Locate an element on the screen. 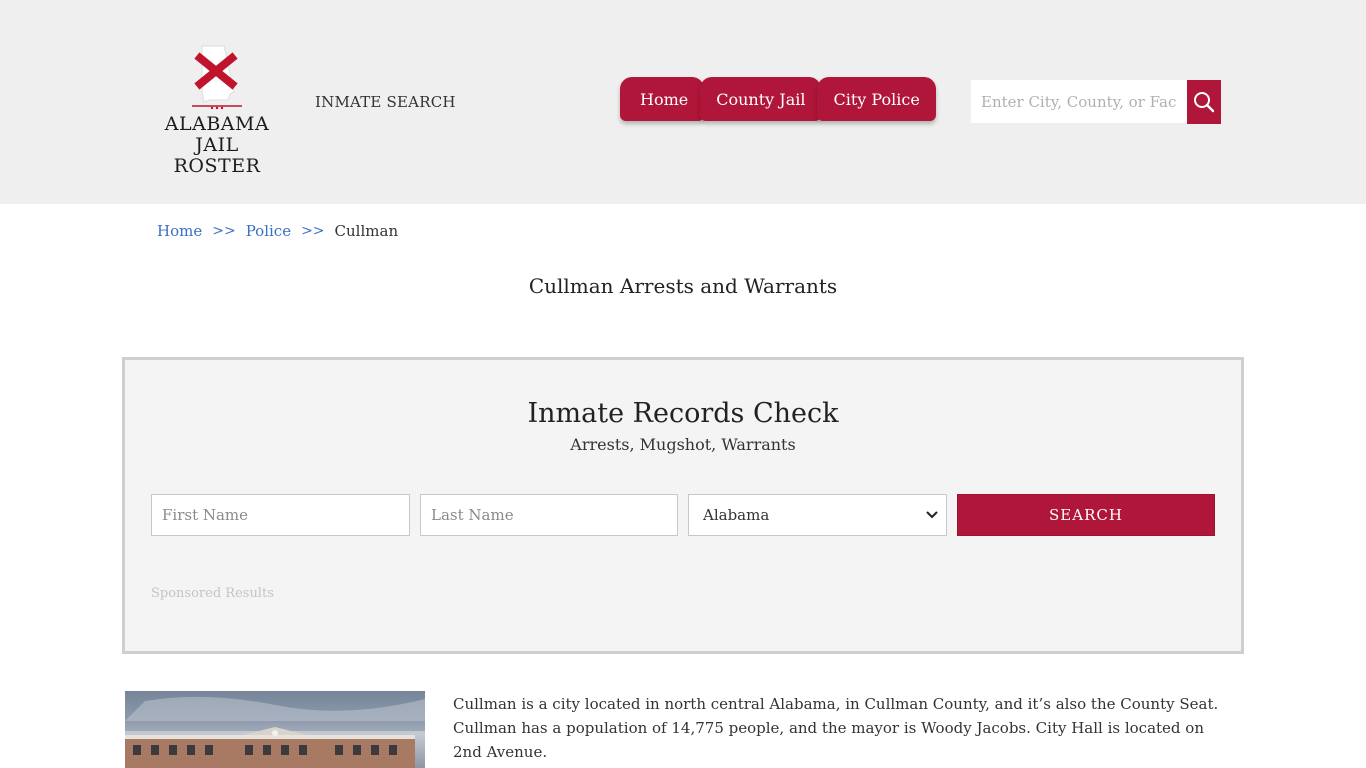  city-hall-building-image is located at coordinates (275, 729).